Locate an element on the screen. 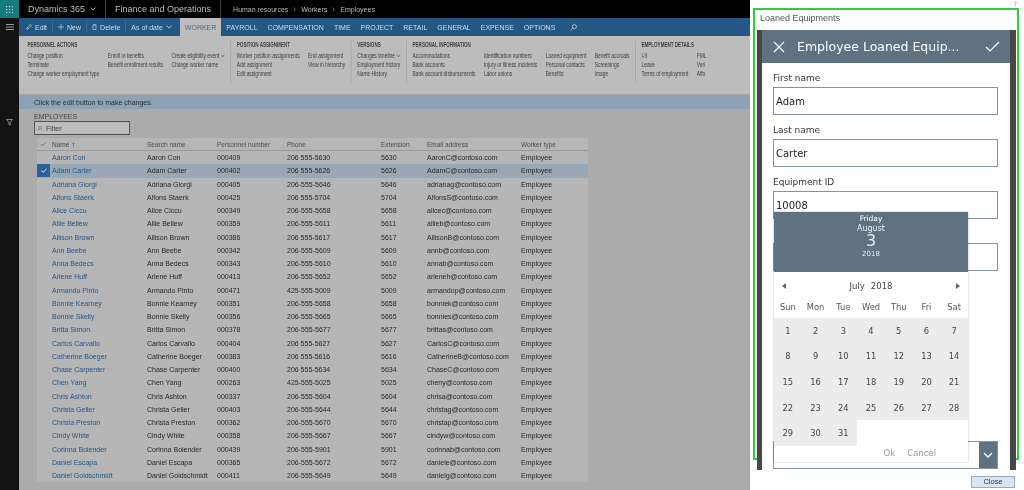  app-launcher-button is located at coordinates (9, 9).